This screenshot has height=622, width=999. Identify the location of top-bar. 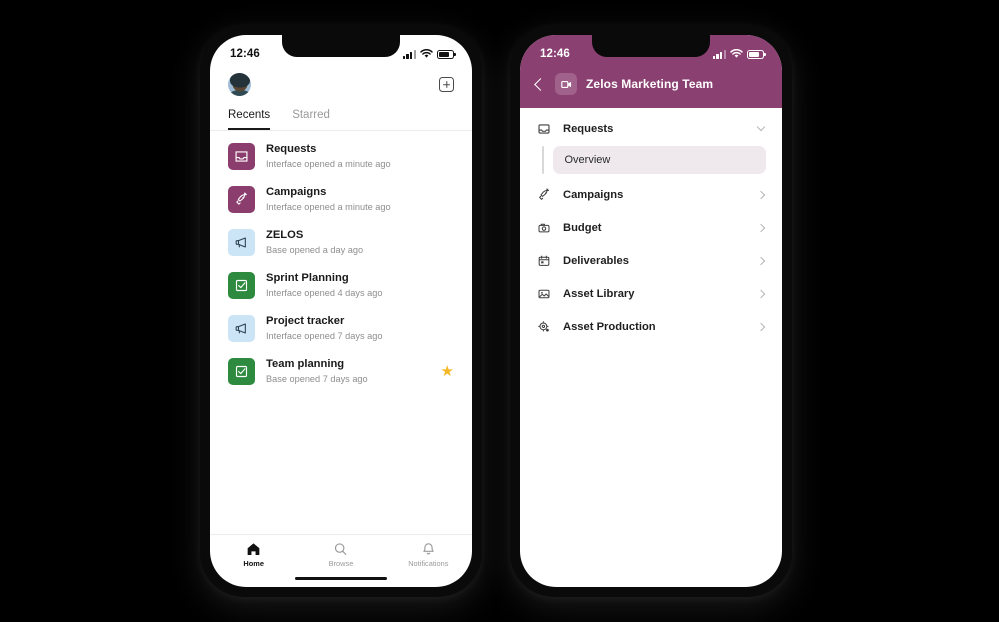
(341, 86).